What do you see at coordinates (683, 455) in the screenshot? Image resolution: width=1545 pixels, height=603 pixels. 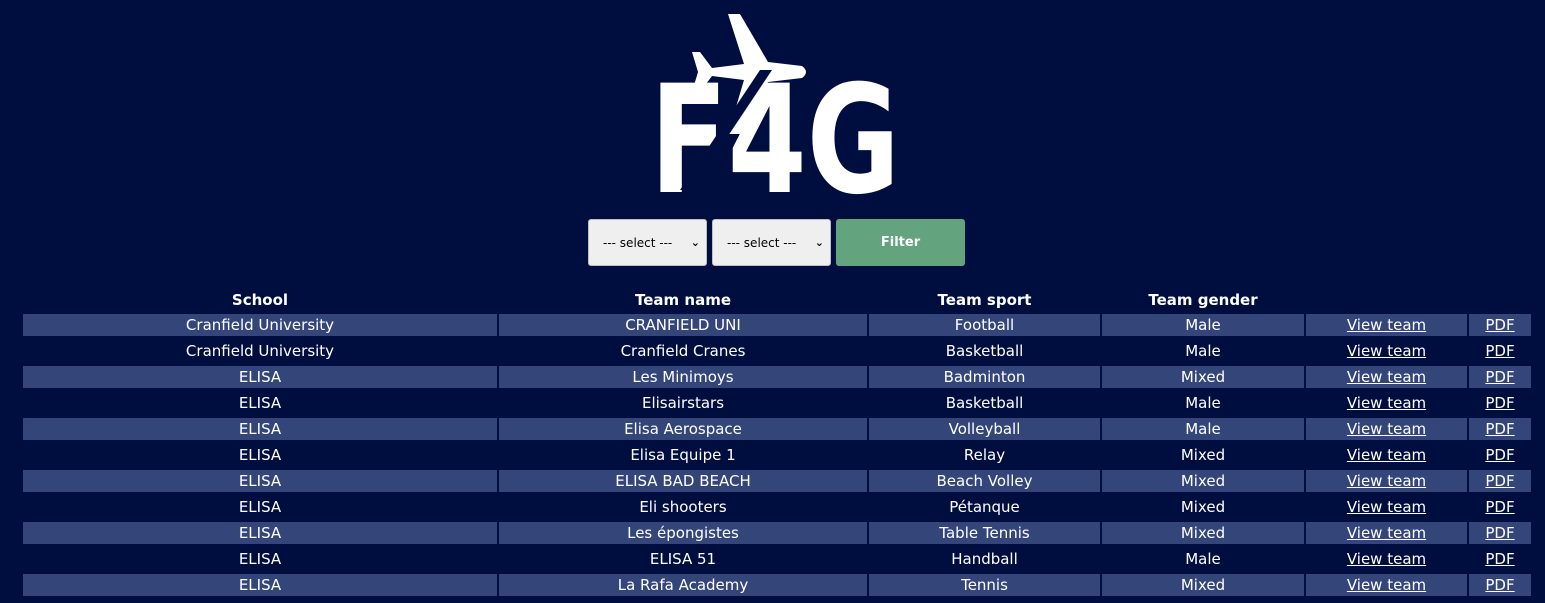 I see `cell-team-name: Elisa Equipe 1` at bounding box center [683, 455].